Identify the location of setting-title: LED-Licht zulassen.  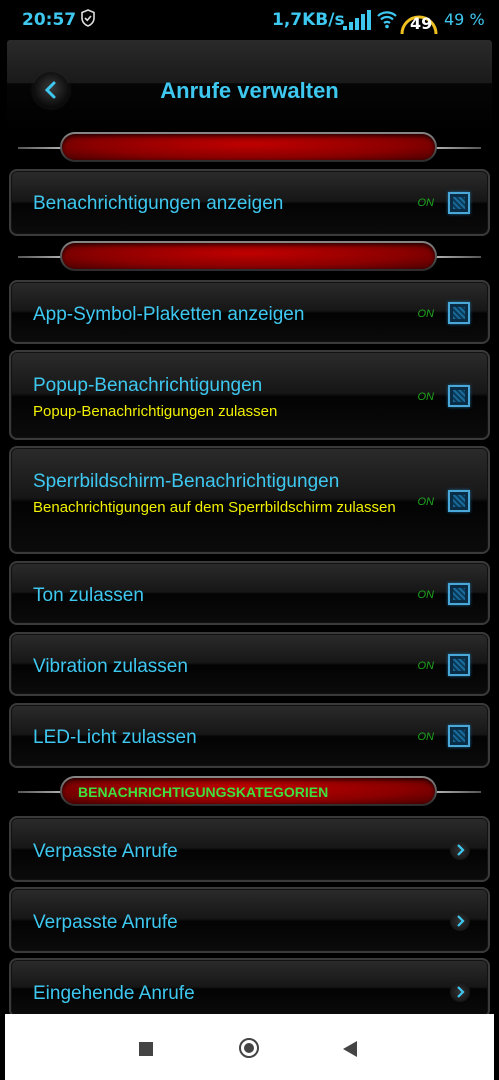
(115, 737).